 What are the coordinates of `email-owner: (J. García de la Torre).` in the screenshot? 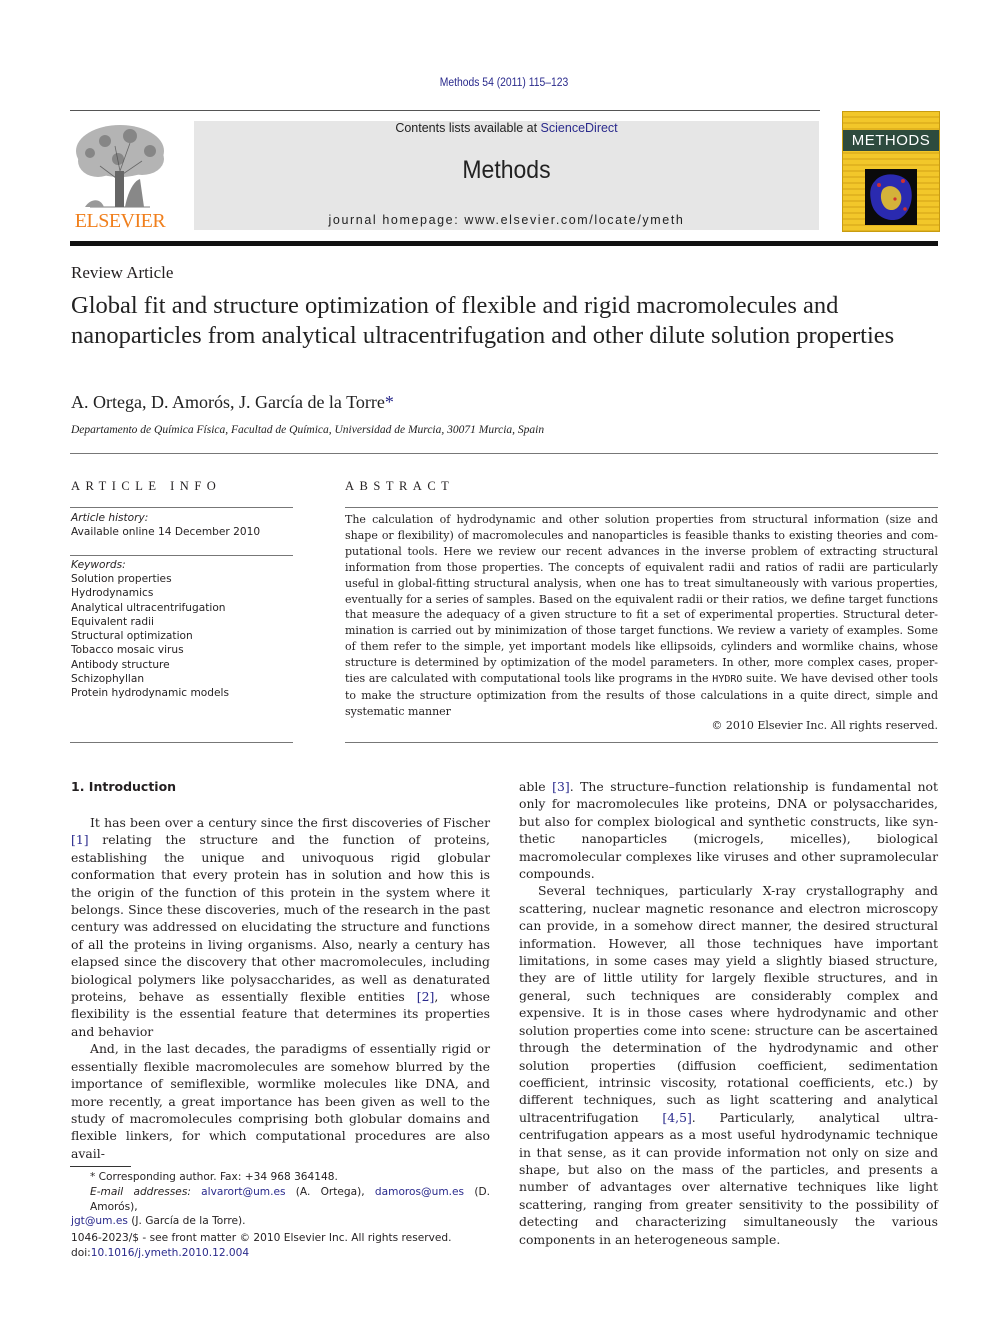 It's located at (186, 1221).